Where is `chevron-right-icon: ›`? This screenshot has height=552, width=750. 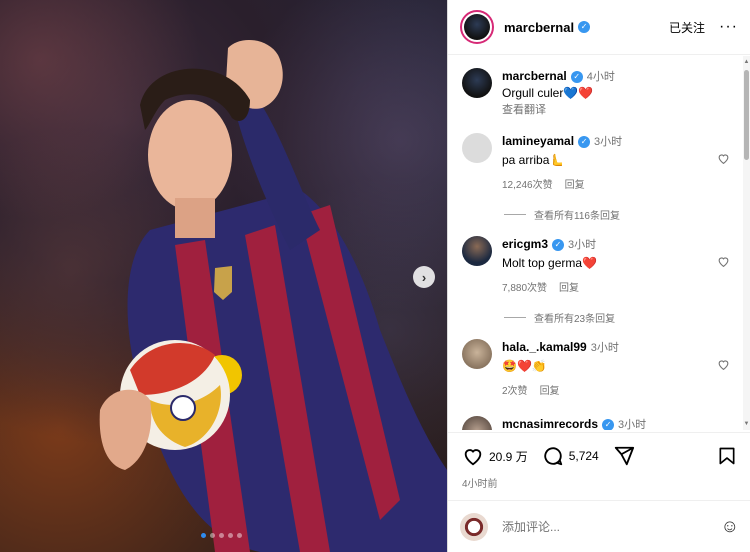
chevron-right-icon: › is located at coordinates (424, 277).